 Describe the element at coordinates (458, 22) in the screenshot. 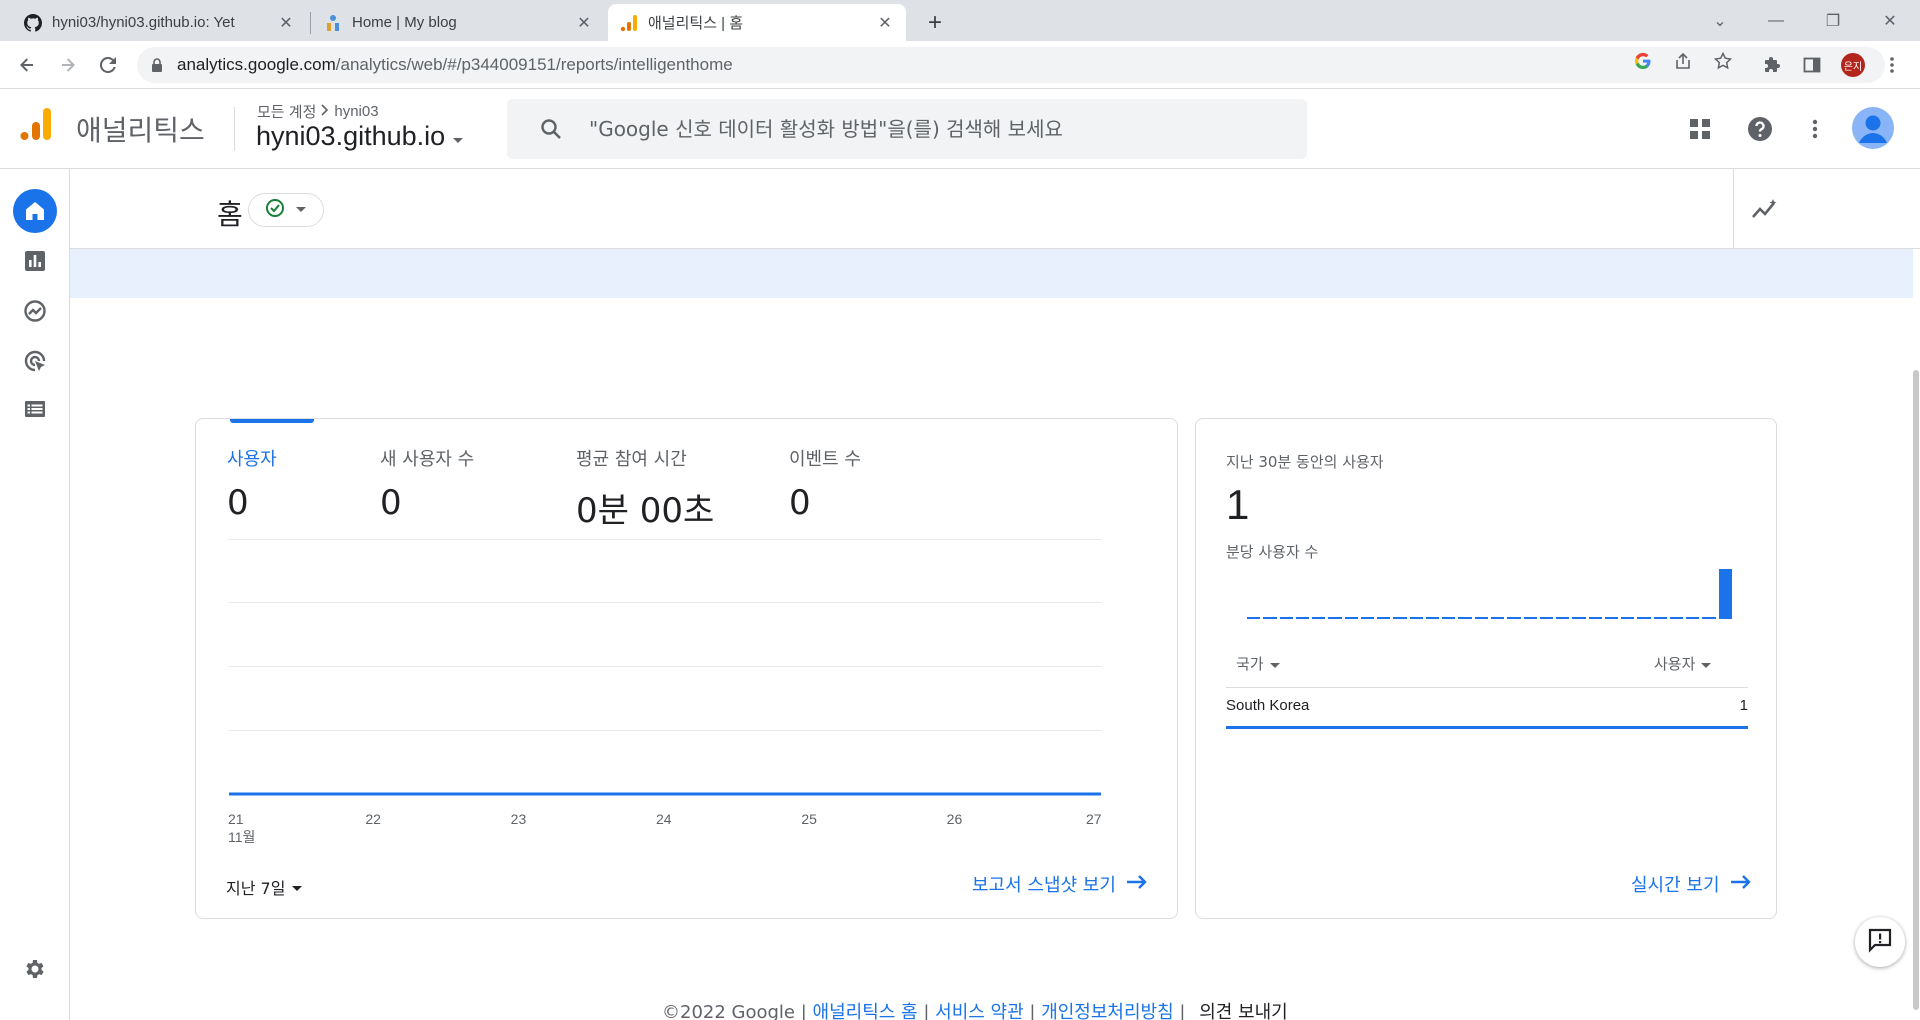

I see `browser-tab: Home | My blog ✕` at that location.